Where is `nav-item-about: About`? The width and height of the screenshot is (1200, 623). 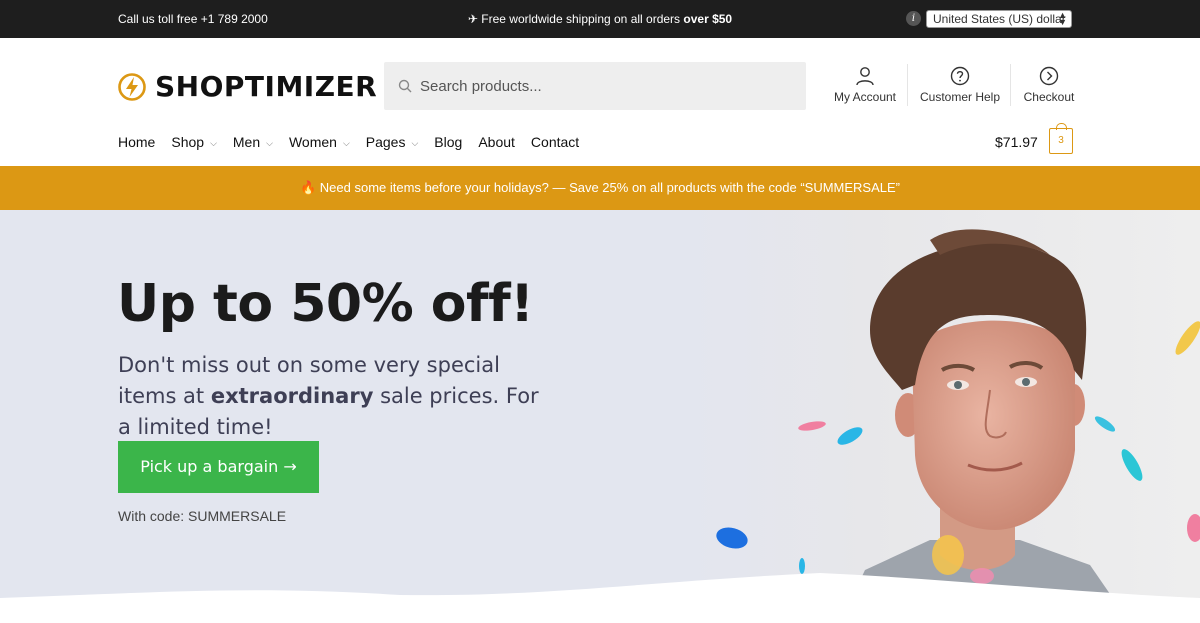 nav-item-about: About is located at coordinates (496, 142).